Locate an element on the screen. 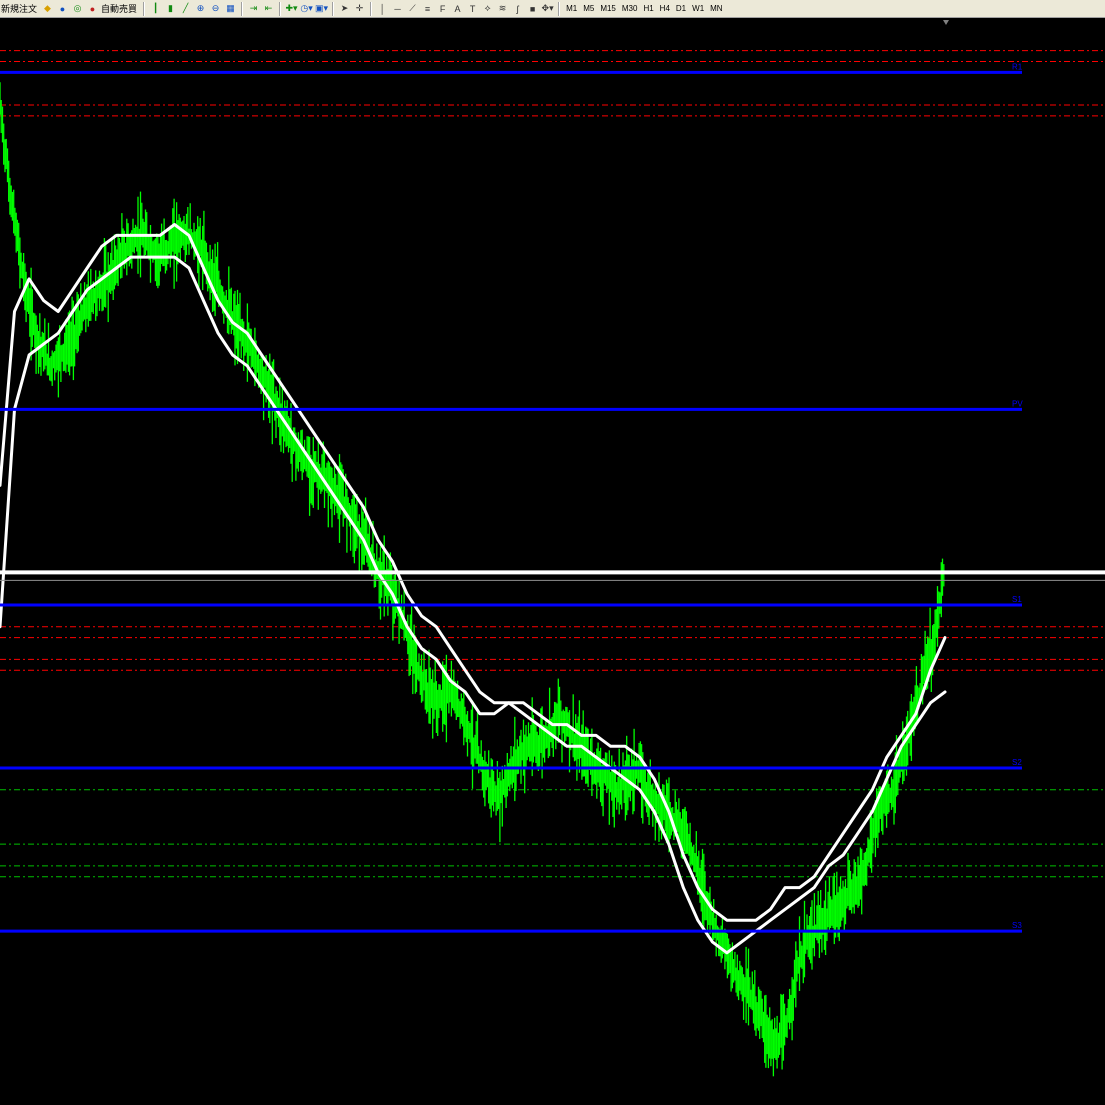 The image size is (1105, 1105). auto-trade-button: 自動売買 is located at coordinates (120, 8).